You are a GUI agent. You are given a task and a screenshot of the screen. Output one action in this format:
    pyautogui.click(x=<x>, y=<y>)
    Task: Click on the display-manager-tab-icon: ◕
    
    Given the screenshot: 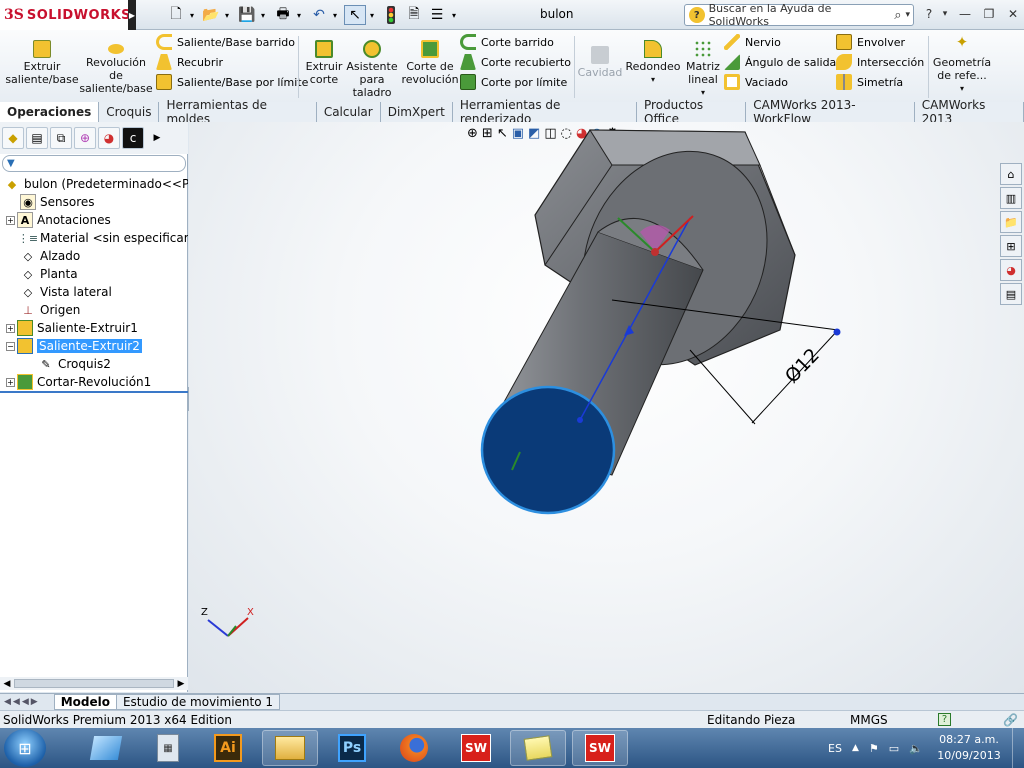 What is the action you would take?
    pyautogui.click(x=109, y=138)
    